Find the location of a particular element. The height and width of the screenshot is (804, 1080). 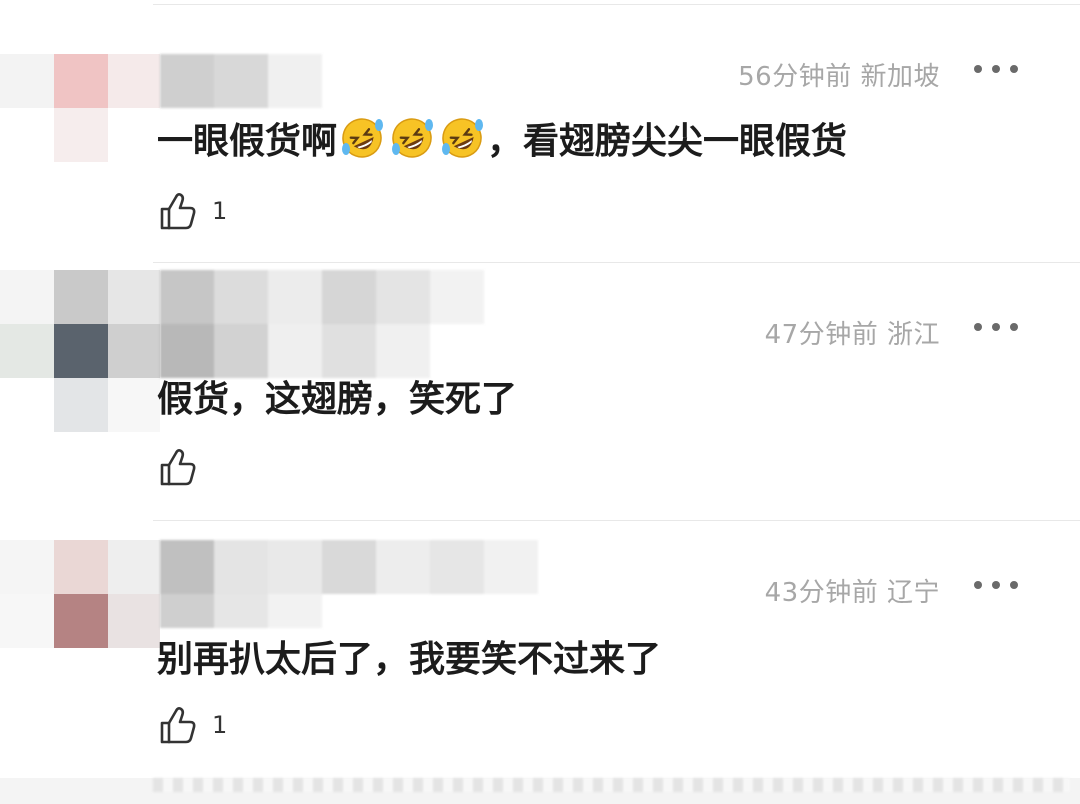

next-comment-preview is located at coordinates (611, 785).